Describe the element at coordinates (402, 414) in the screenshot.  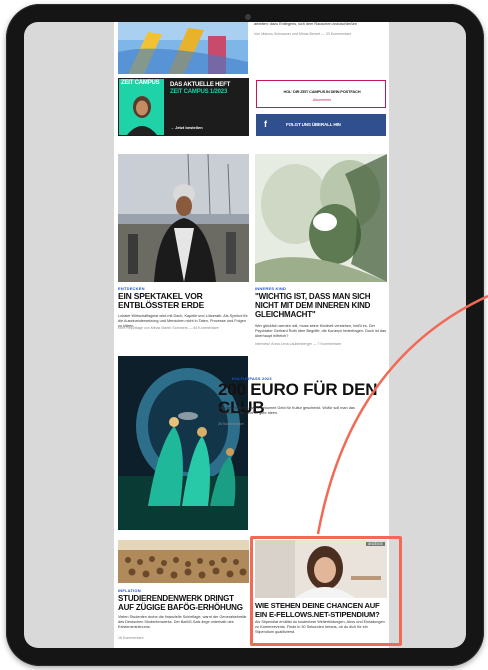
I see `annotation-arrow` at that location.